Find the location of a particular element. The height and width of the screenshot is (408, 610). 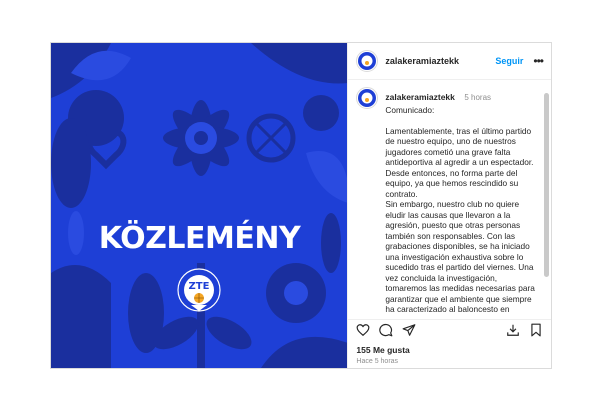

like-count: 155 Me gusta is located at coordinates (382, 350).